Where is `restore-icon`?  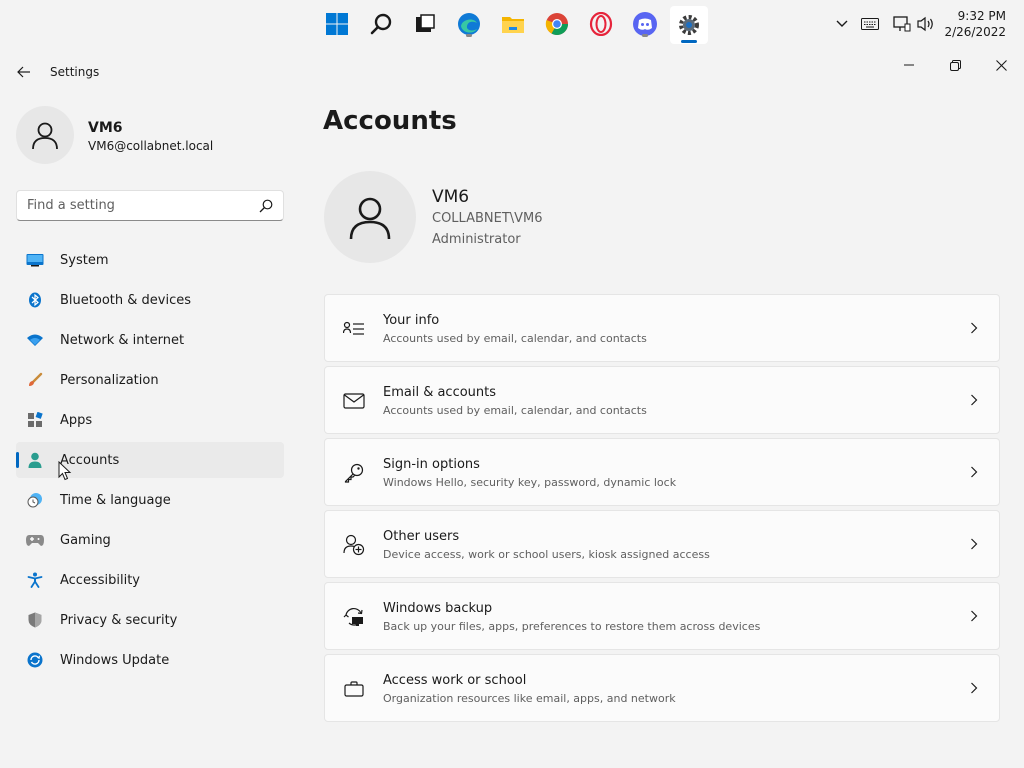
restore-icon is located at coordinates (955, 65).